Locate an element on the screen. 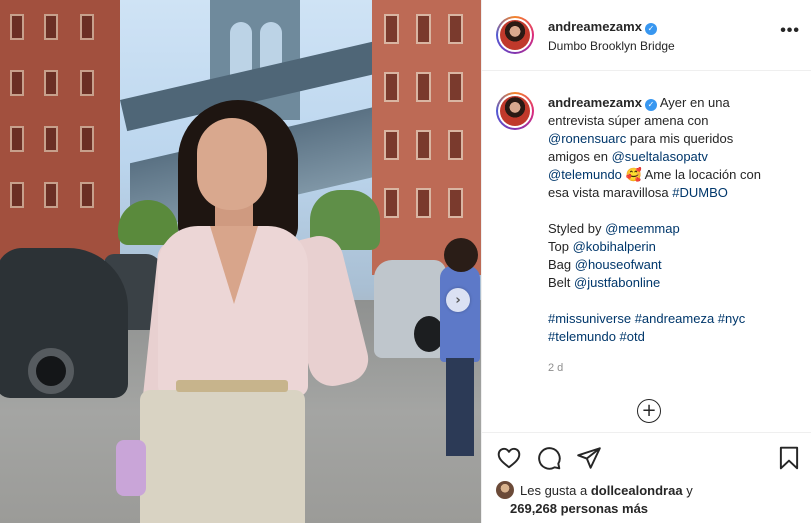 Image resolution: width=811 pixels, height=523 pixels. hashtag-link: #DUMBO is located at coordinates (700, 192).